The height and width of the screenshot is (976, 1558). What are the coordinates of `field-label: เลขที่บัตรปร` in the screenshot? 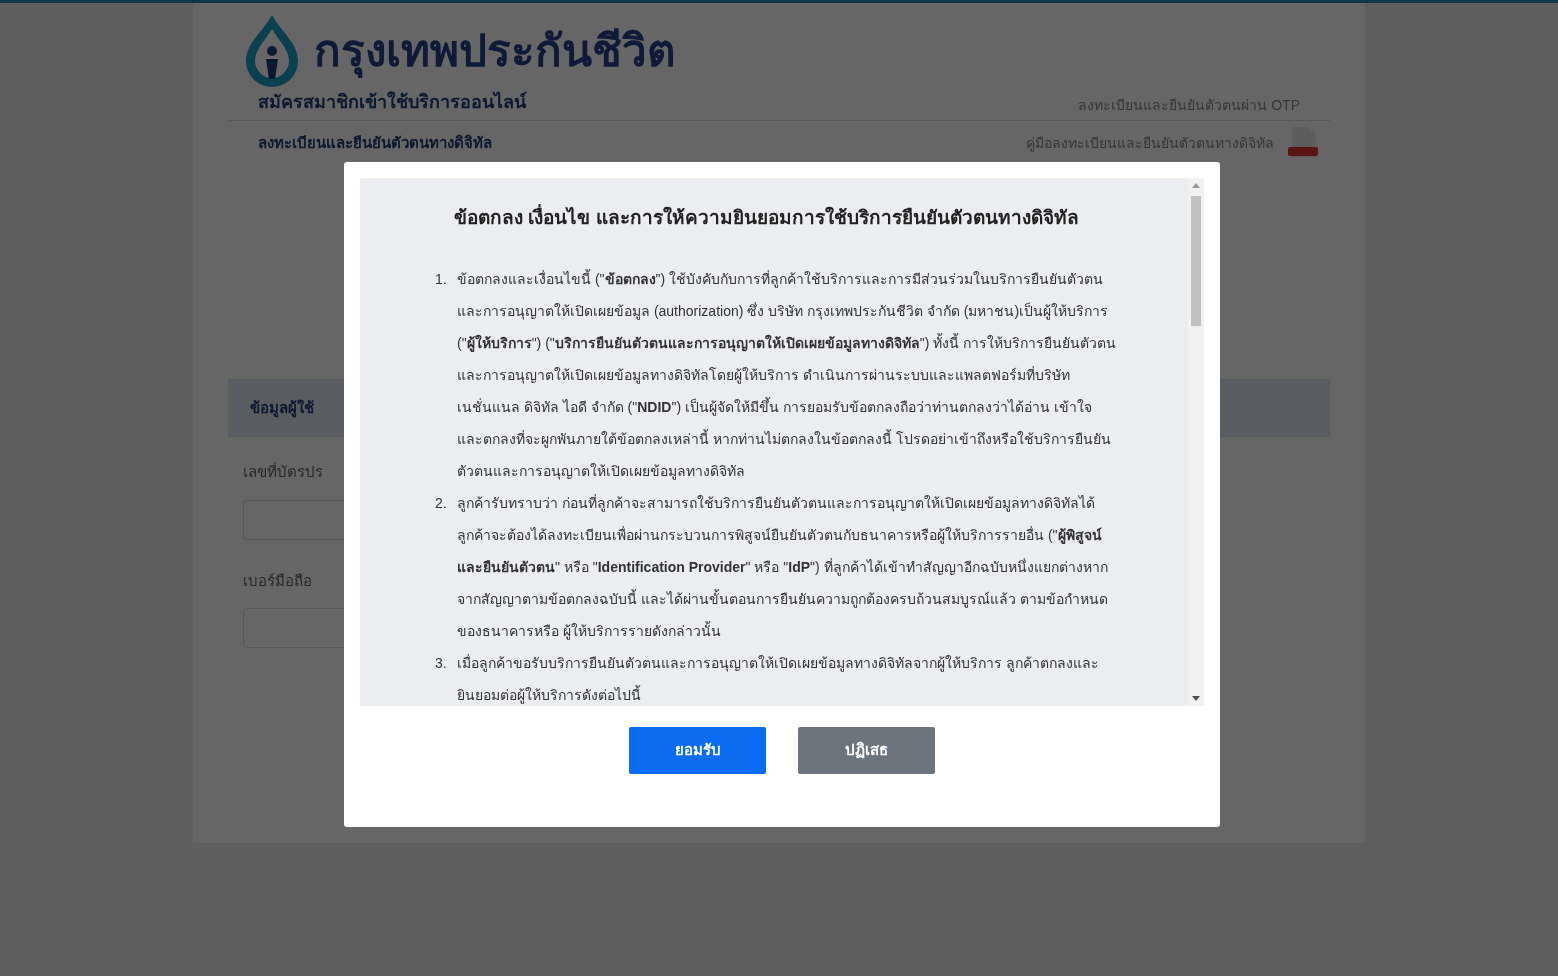 It's located at (283, 471).